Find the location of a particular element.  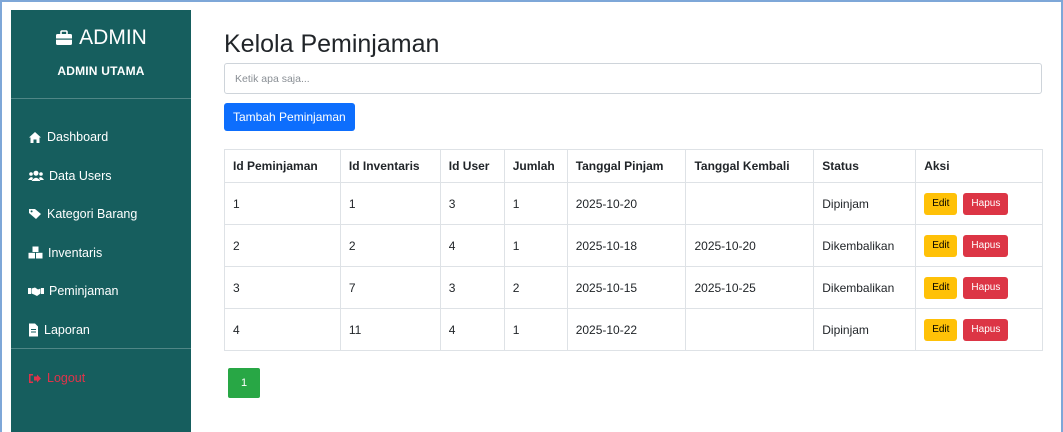

sidebar-item-data-users: Data Users is located at coordinates (101, 176).